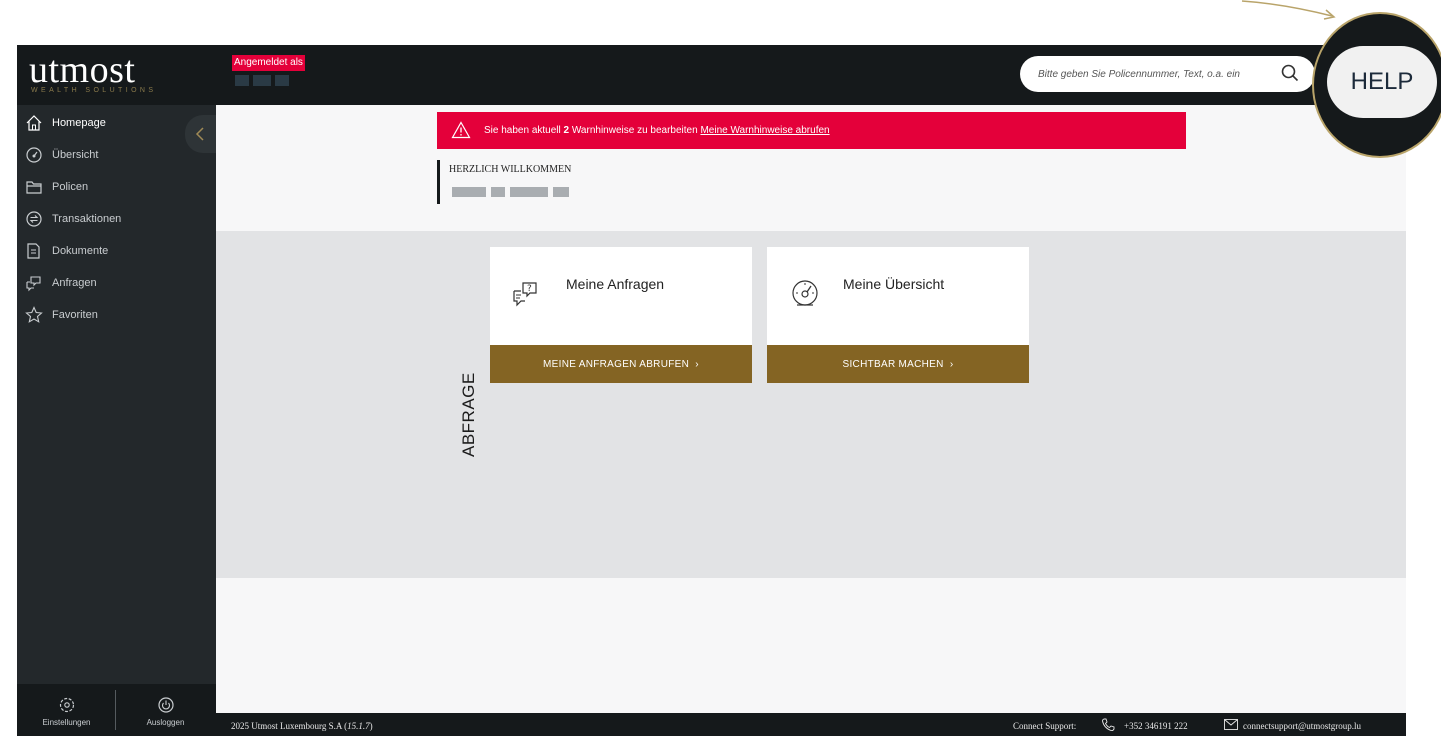  I want to click on sidebar-item-label: Policen, so click(70, 187).